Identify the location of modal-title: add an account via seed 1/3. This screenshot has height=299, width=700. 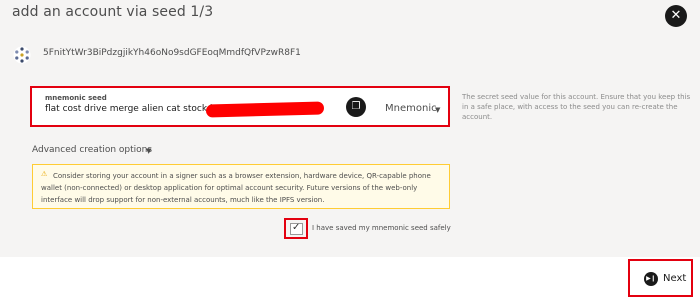
(113, 12).